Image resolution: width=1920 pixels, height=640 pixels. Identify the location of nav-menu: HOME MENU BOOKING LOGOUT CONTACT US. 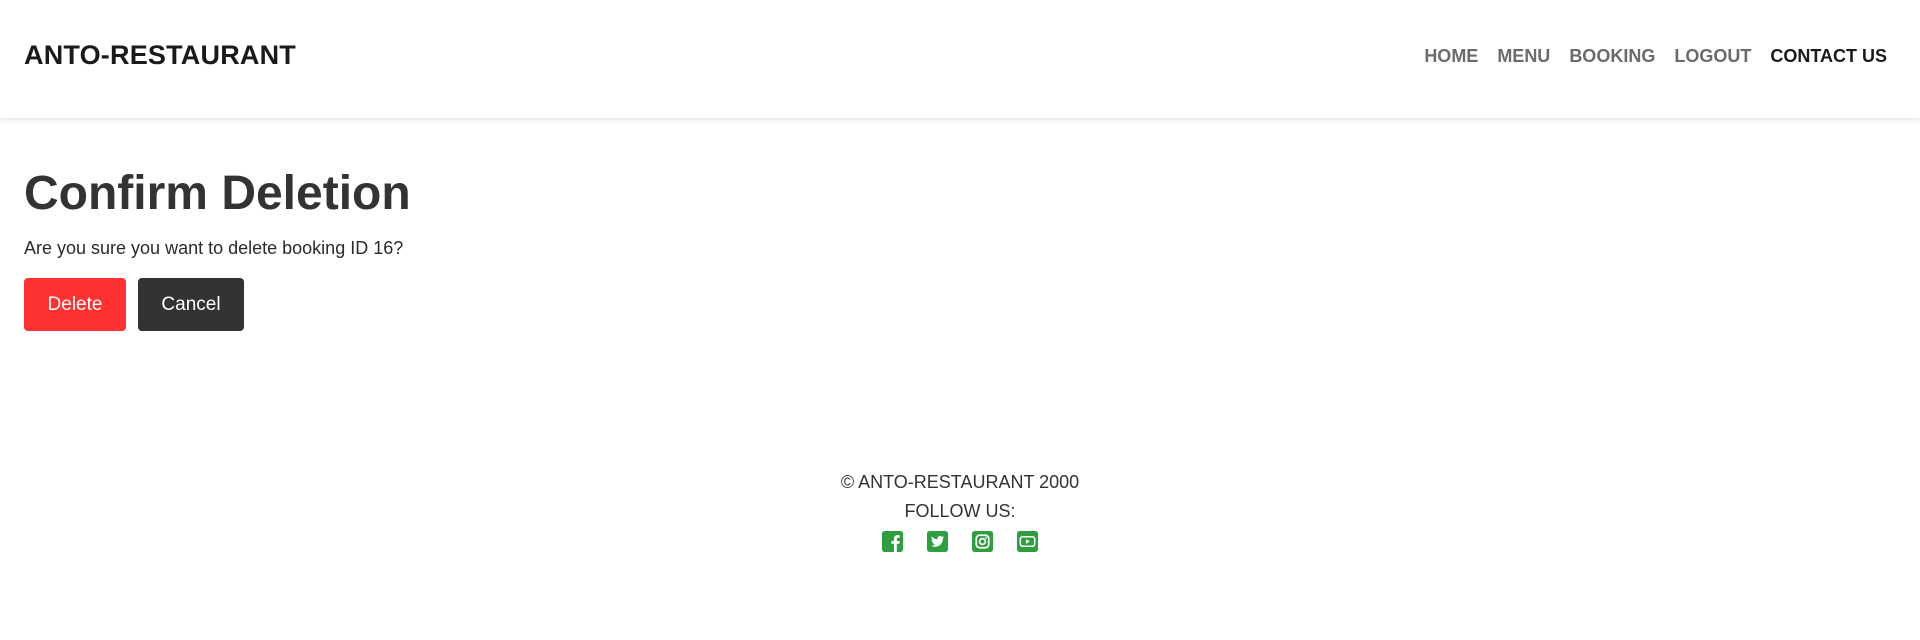
(1655, 56).